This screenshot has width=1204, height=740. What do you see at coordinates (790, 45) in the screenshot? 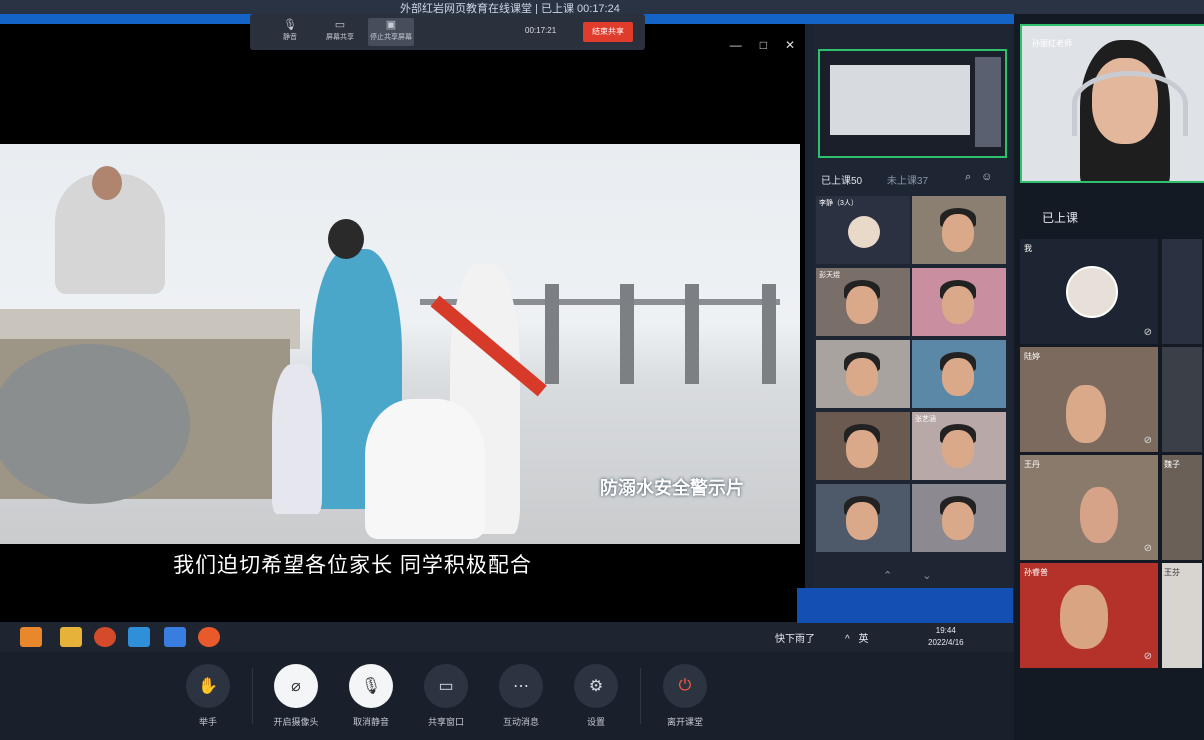
I see `close-icon: ✕` at bounding box center [790, 45].